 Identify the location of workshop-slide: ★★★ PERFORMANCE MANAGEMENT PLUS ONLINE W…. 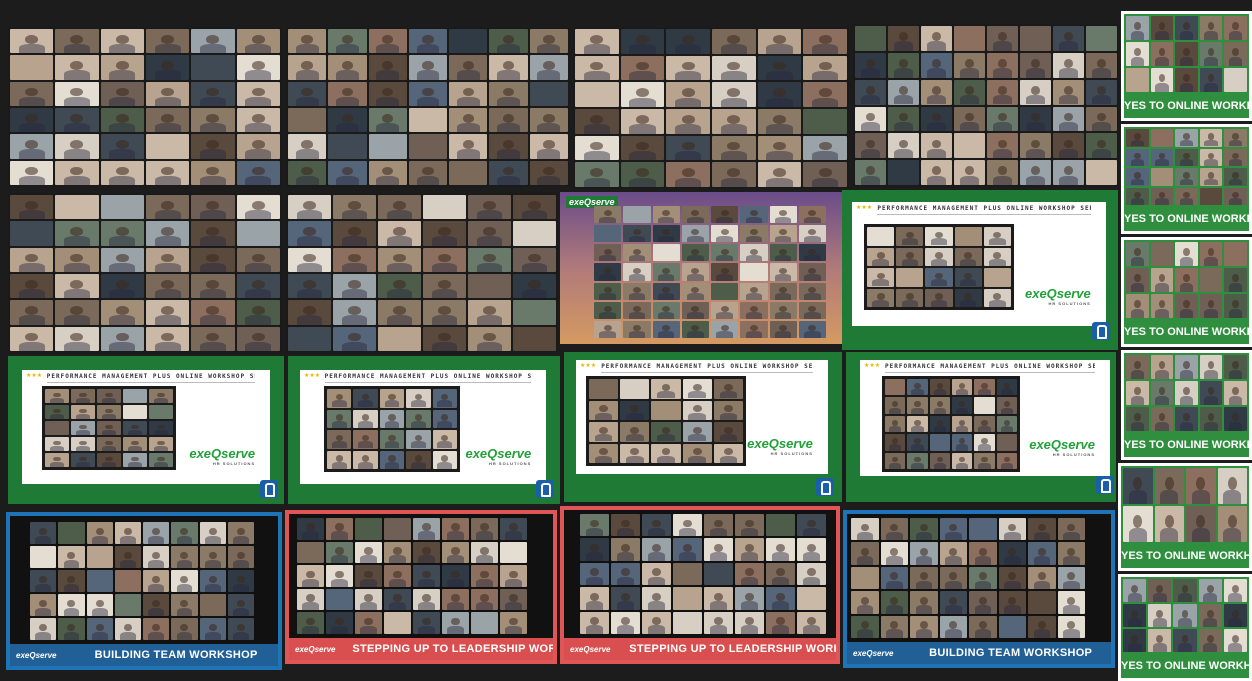
(979, 264).